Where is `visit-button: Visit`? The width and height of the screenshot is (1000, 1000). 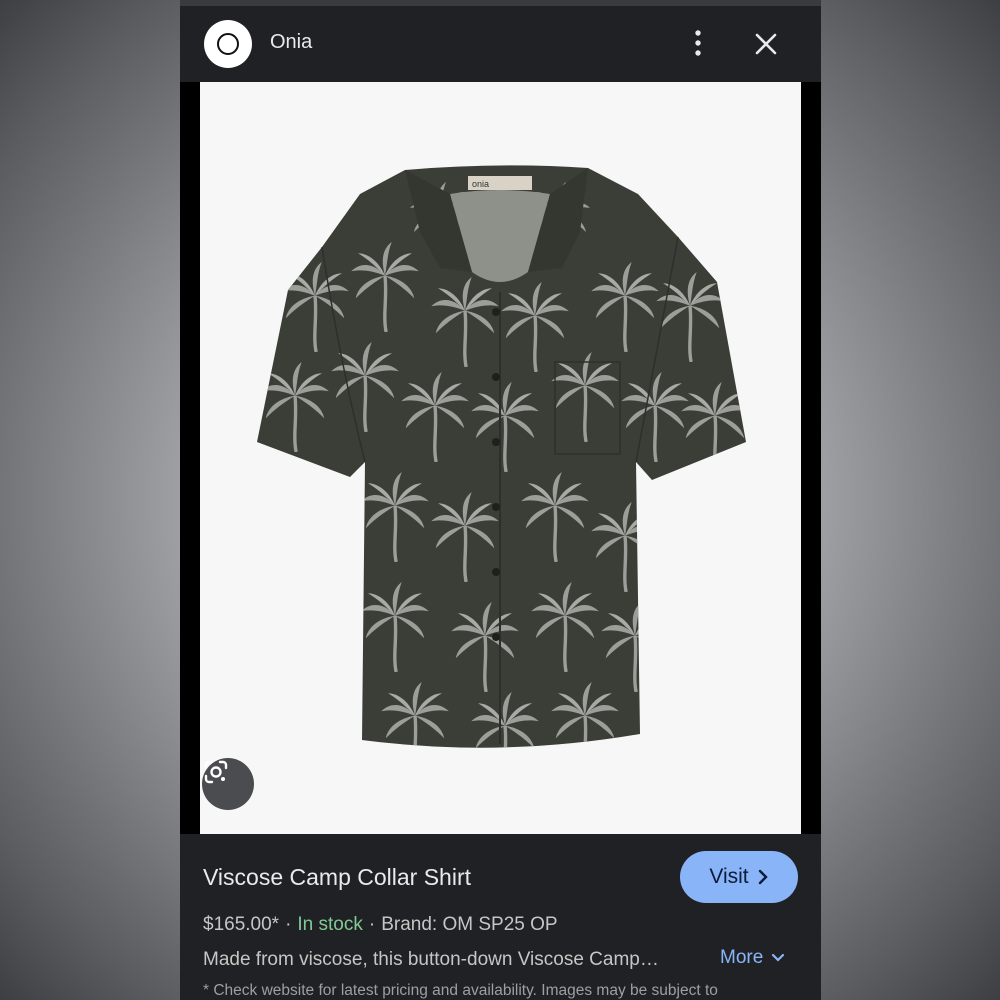
visit-button: Visit is located at coordinates (739, 877).